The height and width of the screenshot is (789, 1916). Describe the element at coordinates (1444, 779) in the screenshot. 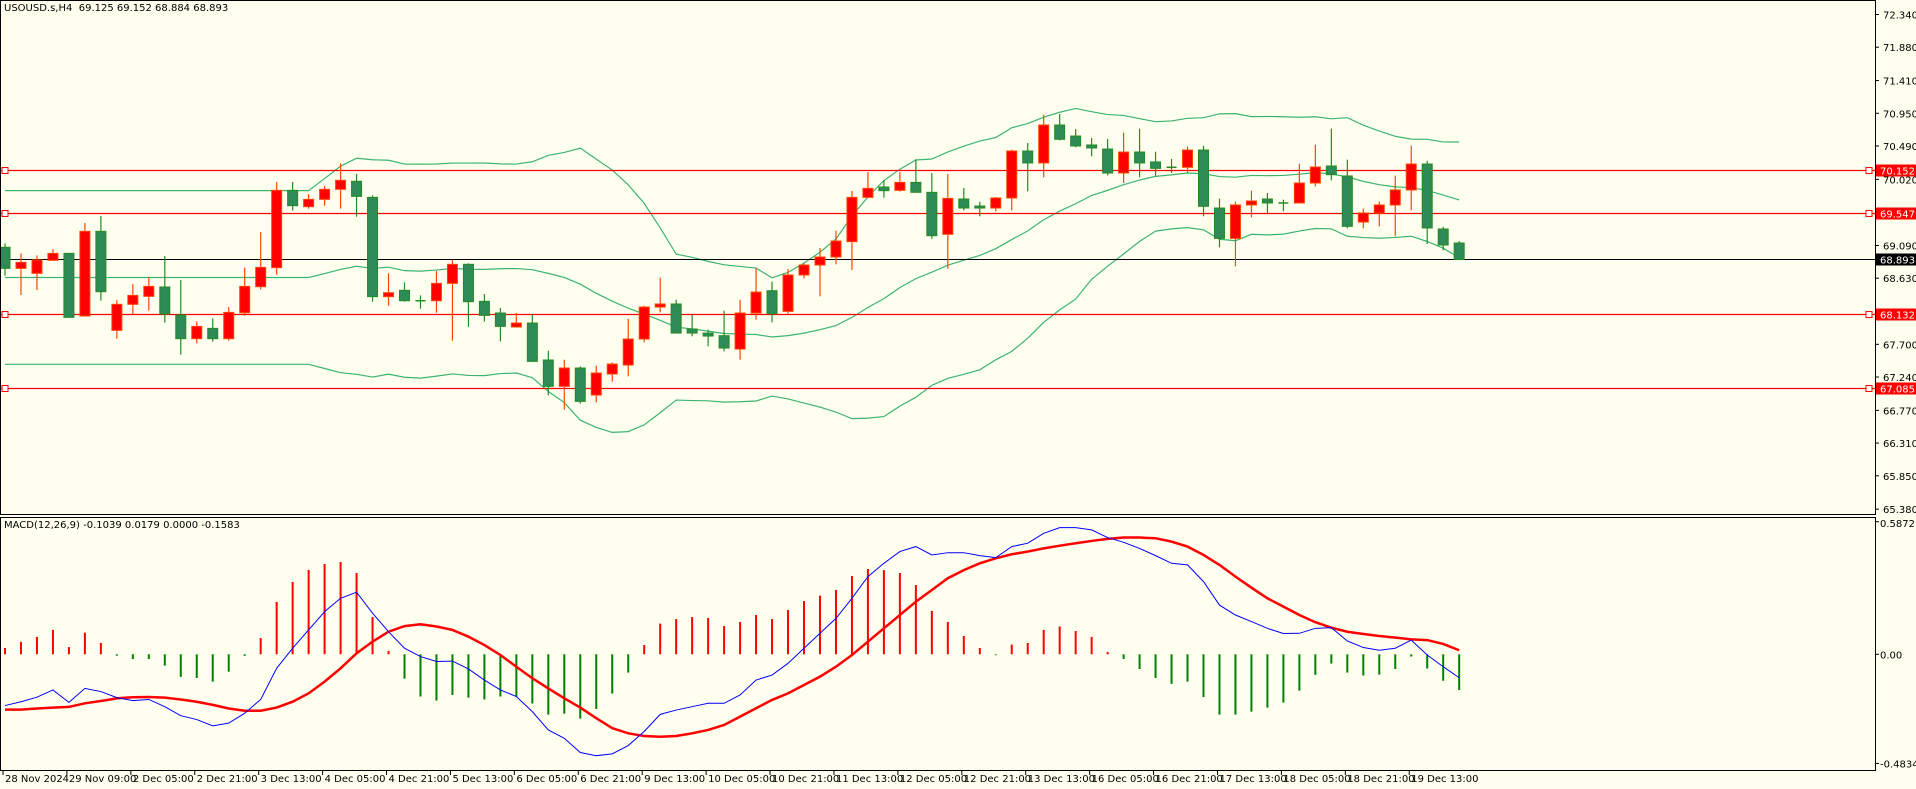

I see `time-tick-label: 19 Dec 13:00` at that location.